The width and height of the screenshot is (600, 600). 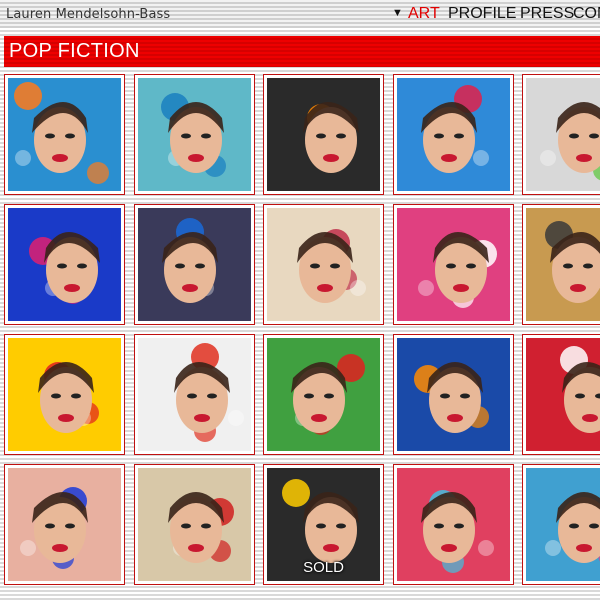 I want to click on artwork-tile: SOLD, so click(x=323, y=524).